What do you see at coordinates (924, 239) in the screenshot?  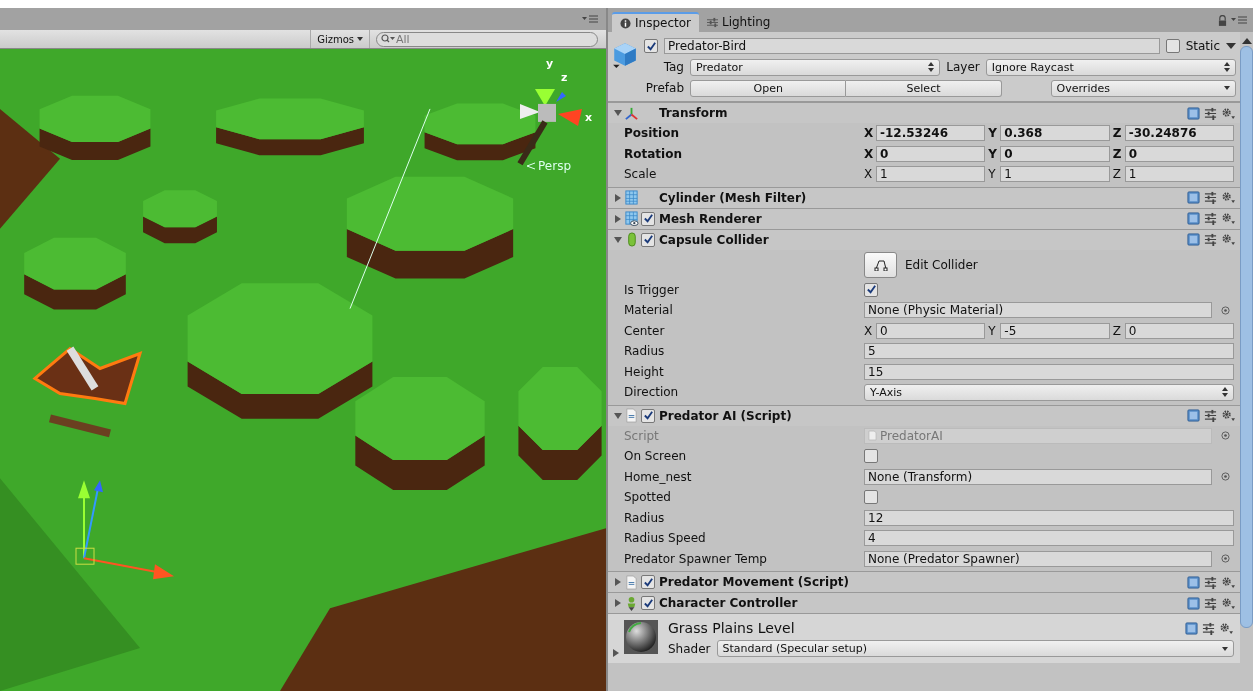 I see `component-header: Capsule Collider` at bounding box center [924, 239].